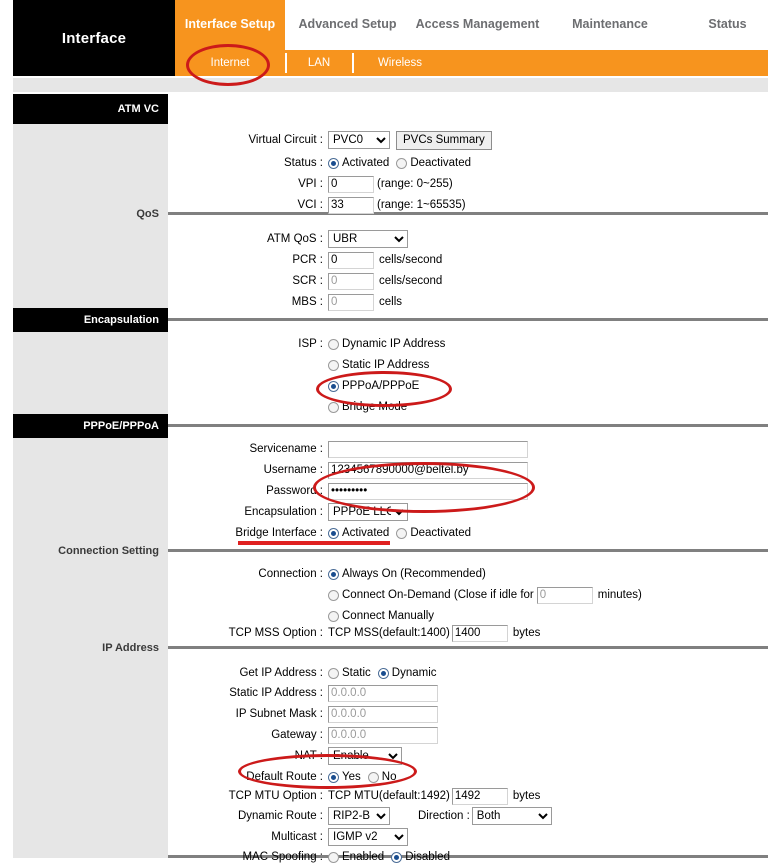  I want to click on bridge-activated-radio: Activated, so click(358, 533).